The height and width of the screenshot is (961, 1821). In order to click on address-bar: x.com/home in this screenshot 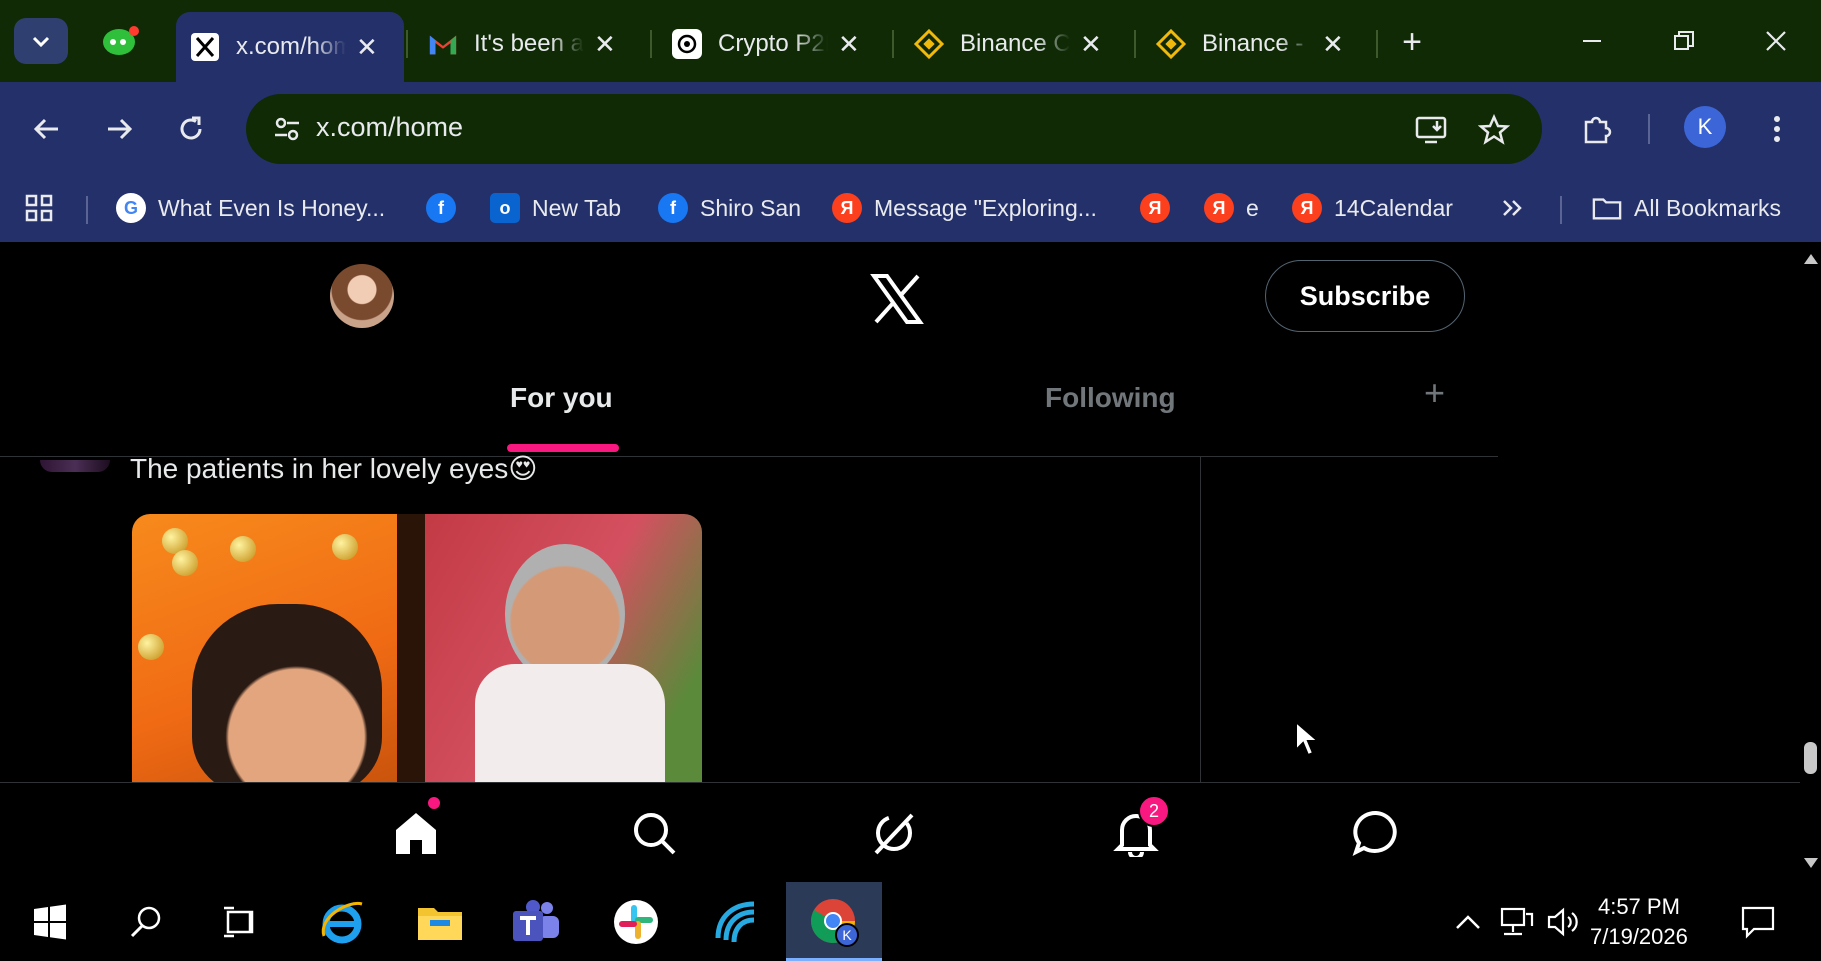, I will do `click(894, 129)`.